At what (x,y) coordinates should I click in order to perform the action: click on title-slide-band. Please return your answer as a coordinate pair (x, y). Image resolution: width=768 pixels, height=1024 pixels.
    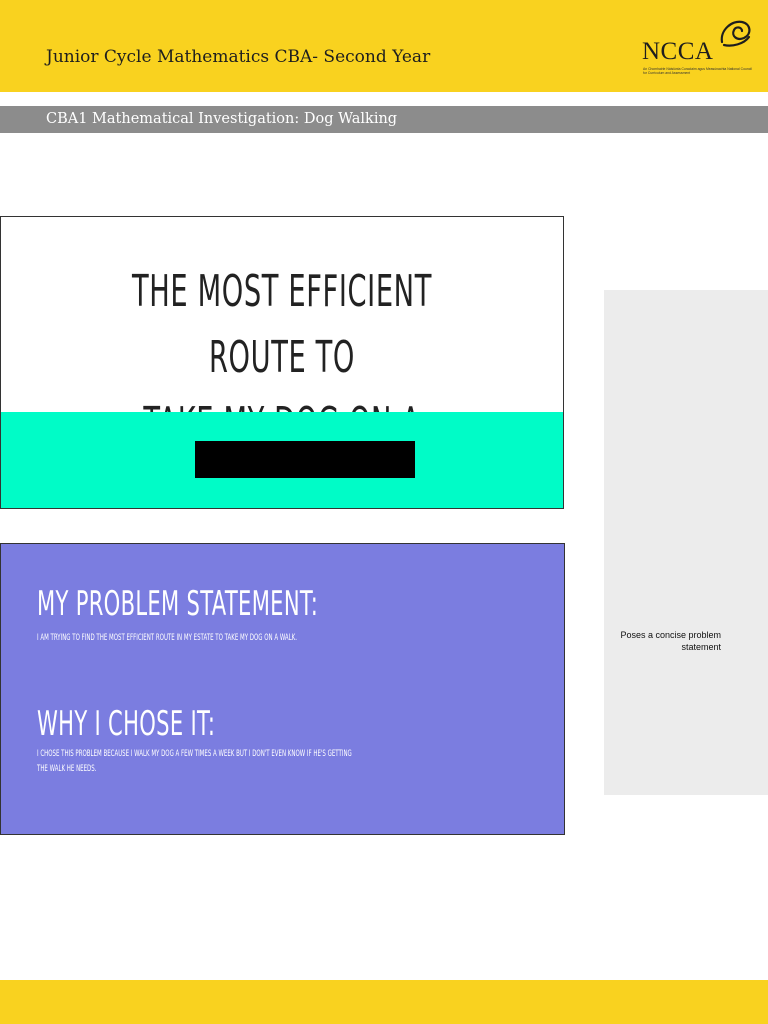
    Looking at the image, I should click on (282, 460).